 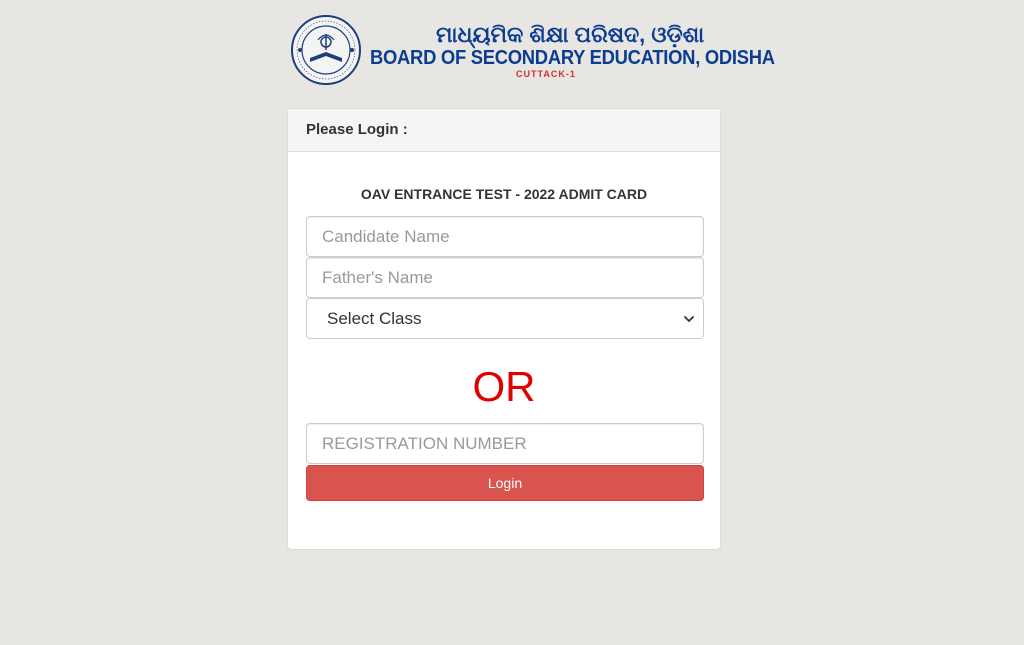 What do you see at coordinates (689, 319) in the screenshot?
I see `chevron-down-icon` at bounding box center [689, 319].